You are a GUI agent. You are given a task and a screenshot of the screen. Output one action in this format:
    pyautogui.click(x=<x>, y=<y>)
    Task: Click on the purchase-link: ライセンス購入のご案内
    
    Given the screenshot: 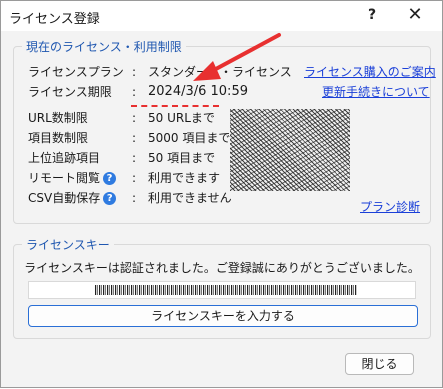 What is the action you would take?
    pyautogui.click(x=370, y=71)
    